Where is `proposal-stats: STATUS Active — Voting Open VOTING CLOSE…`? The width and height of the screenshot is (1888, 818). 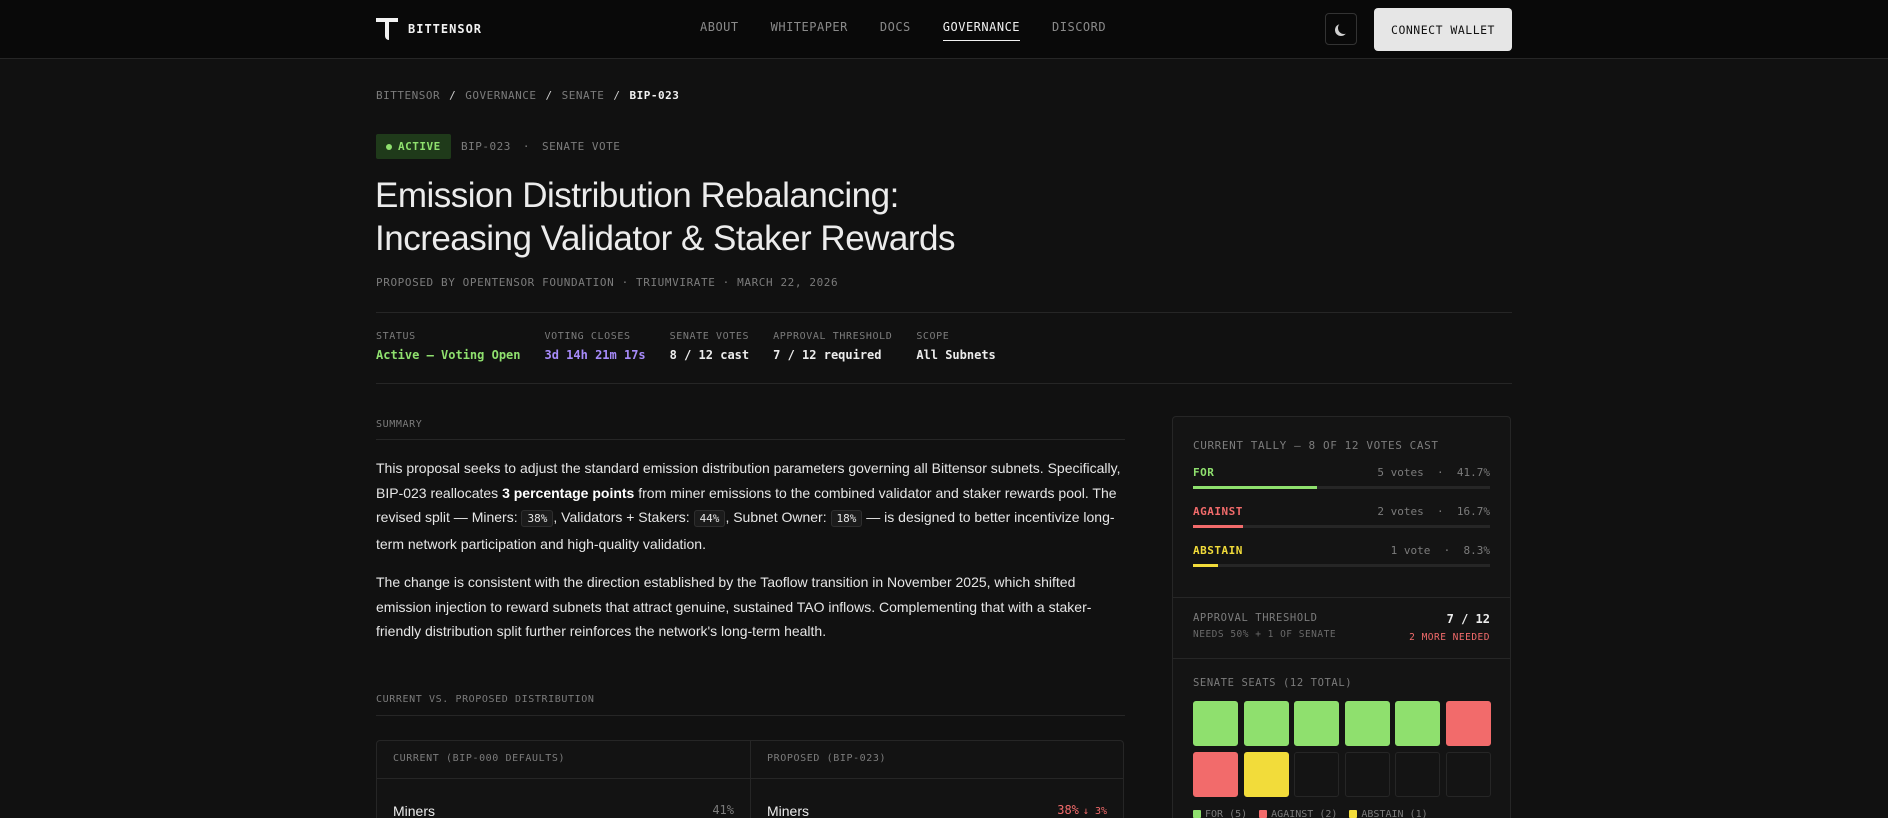 proposal-stats: STATUS Active — Voting Open VOTING CLOSE… is located at coordinates (698, 346).